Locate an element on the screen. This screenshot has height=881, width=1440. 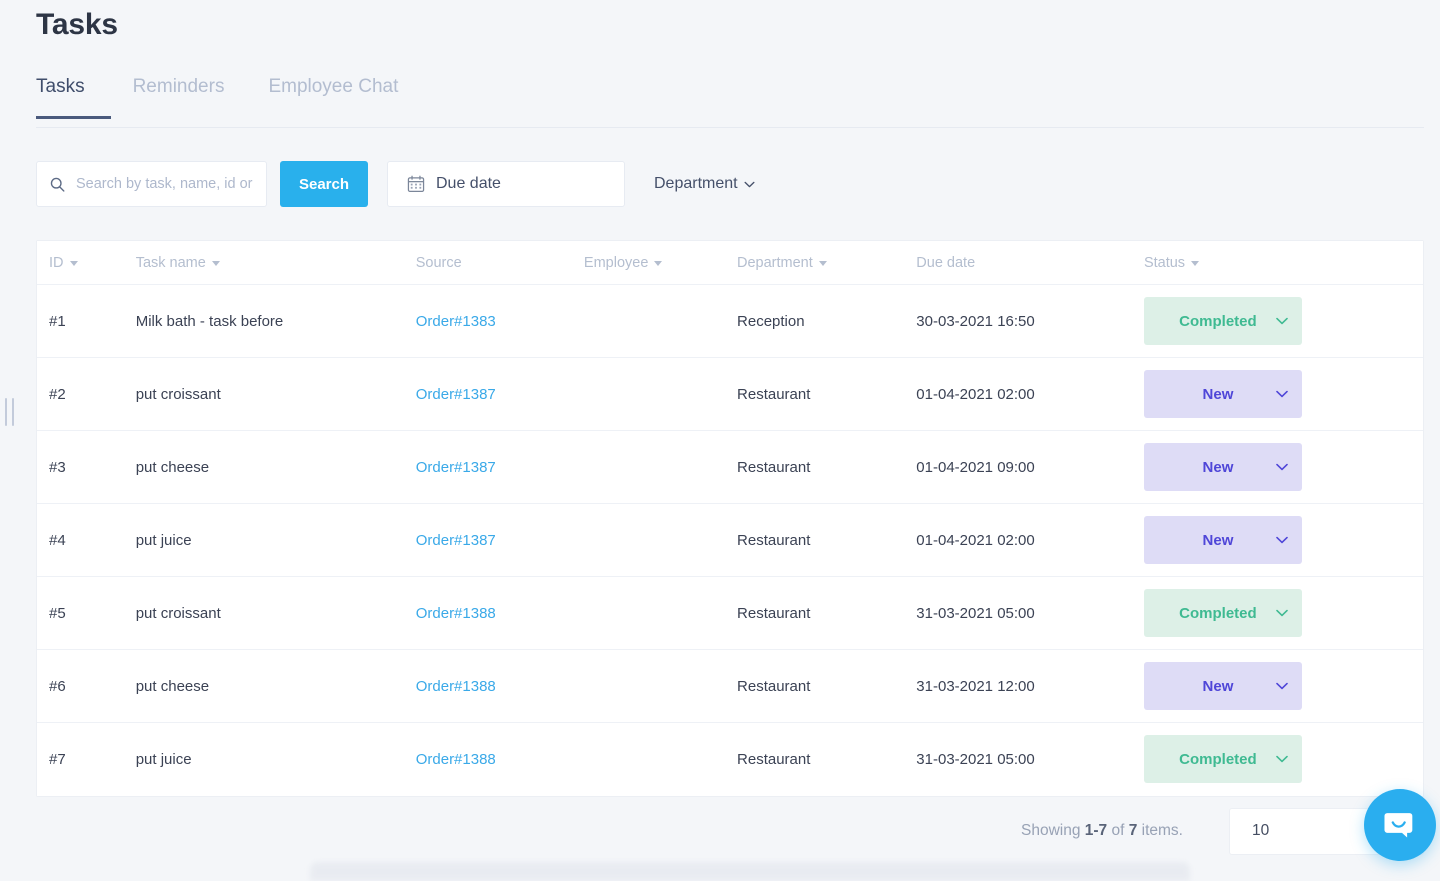
search-icon is located at coordinates (57, 184).